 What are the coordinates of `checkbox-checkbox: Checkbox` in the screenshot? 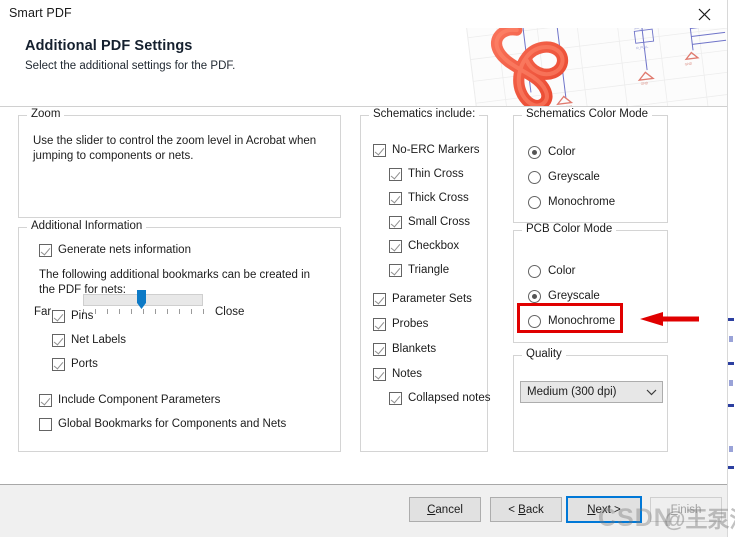 It's located at (424, 246).